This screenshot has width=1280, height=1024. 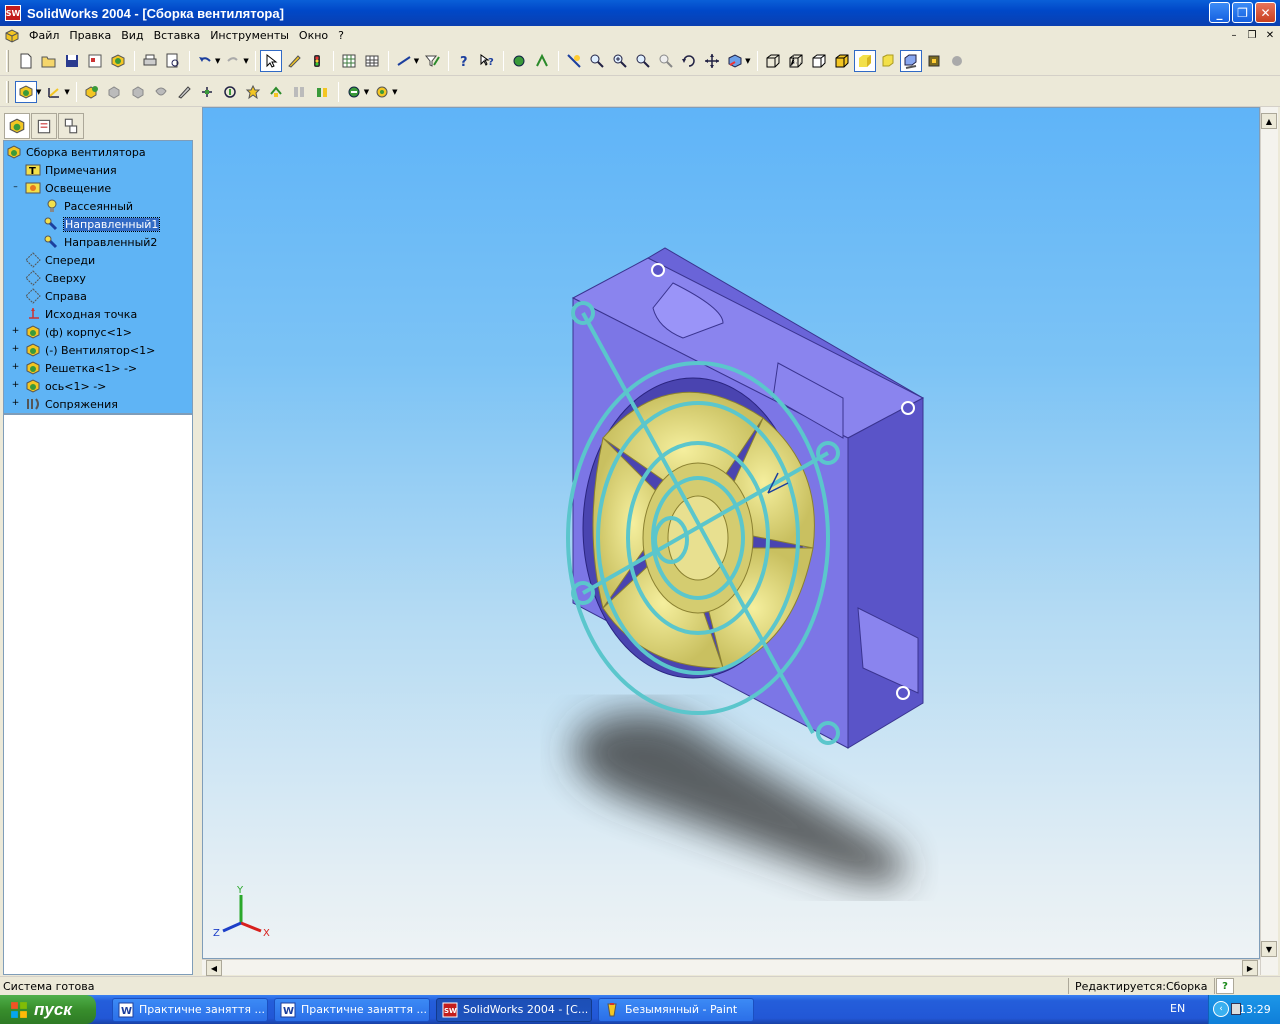 I want to click on shaded-edges-icon, so click(x=842, y=61).